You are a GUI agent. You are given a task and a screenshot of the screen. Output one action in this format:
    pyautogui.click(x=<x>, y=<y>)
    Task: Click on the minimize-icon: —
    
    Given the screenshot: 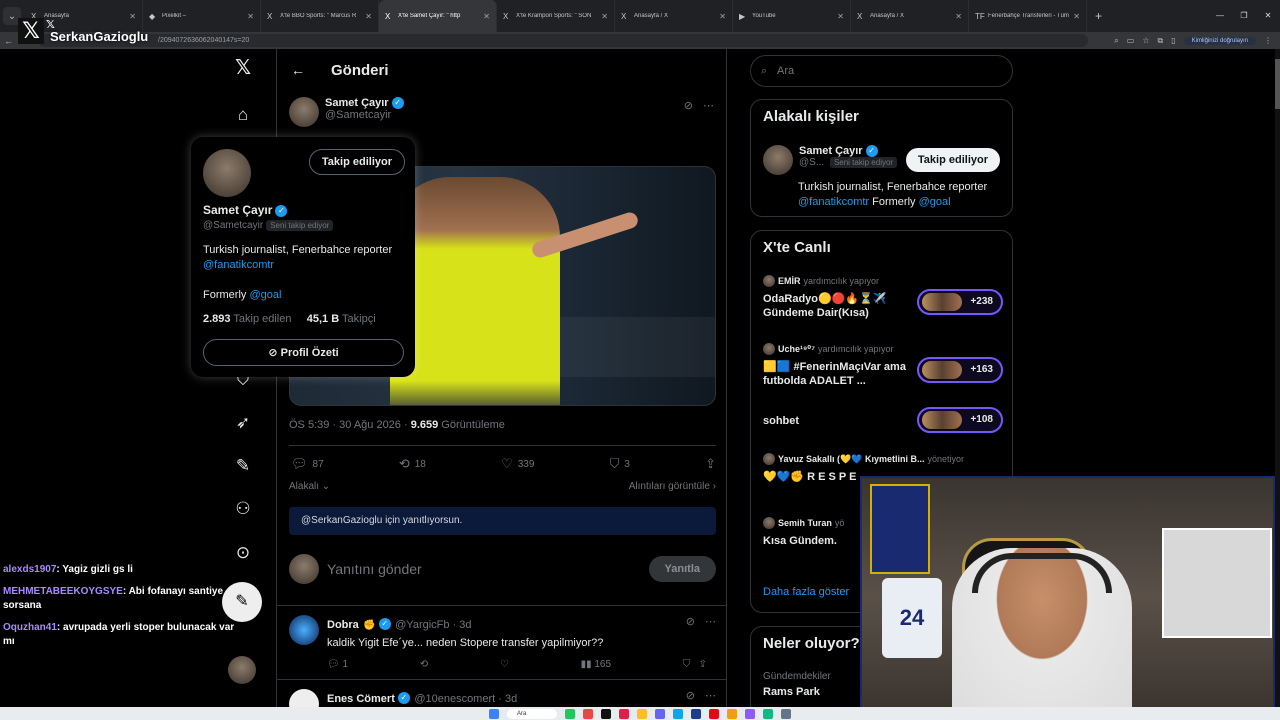 What is the action you would take?
    pyautogui.click(x=1220, y=16)
    